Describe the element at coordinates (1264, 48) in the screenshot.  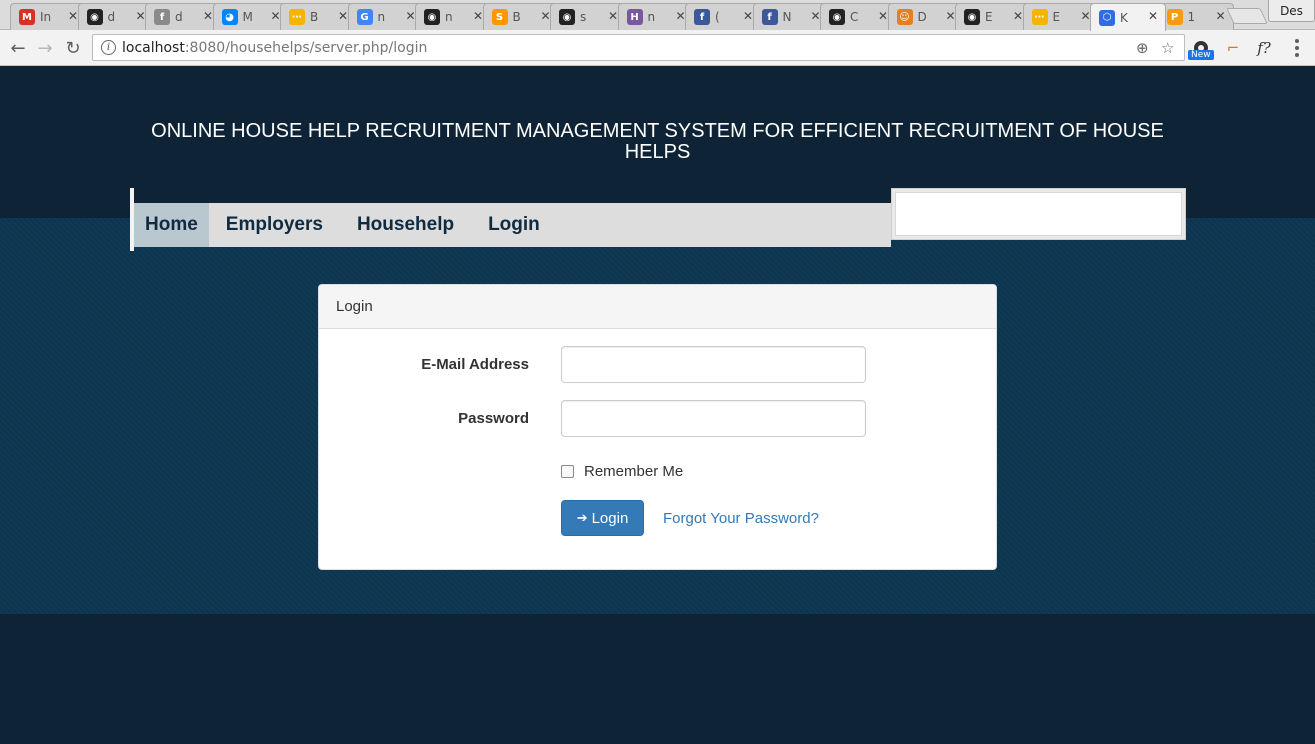
I see `extension-formula-icon: f?` at that location.